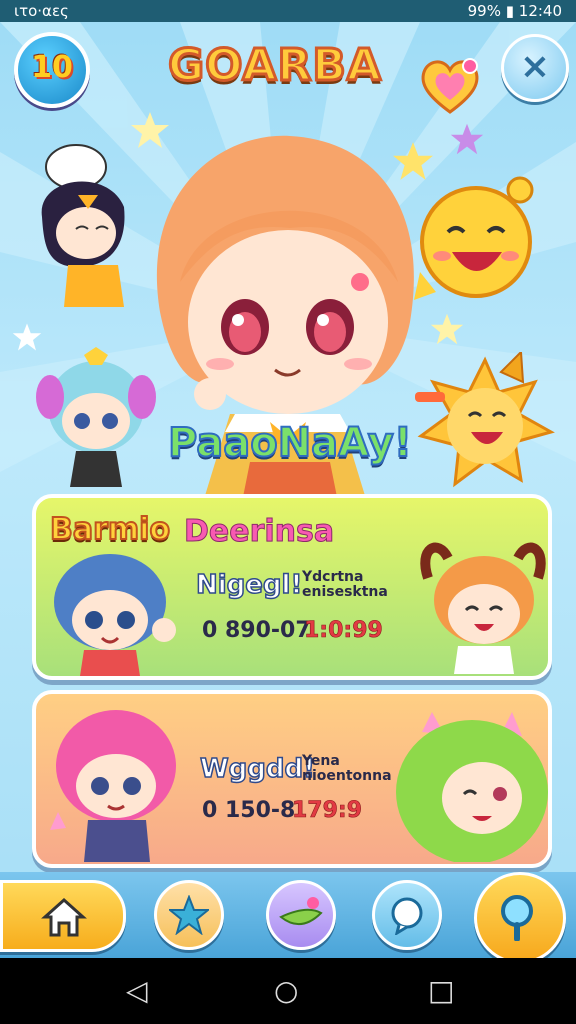 This screenshot has width=576, height=1024. I want to click on nav-search-button, so click(520, 915).